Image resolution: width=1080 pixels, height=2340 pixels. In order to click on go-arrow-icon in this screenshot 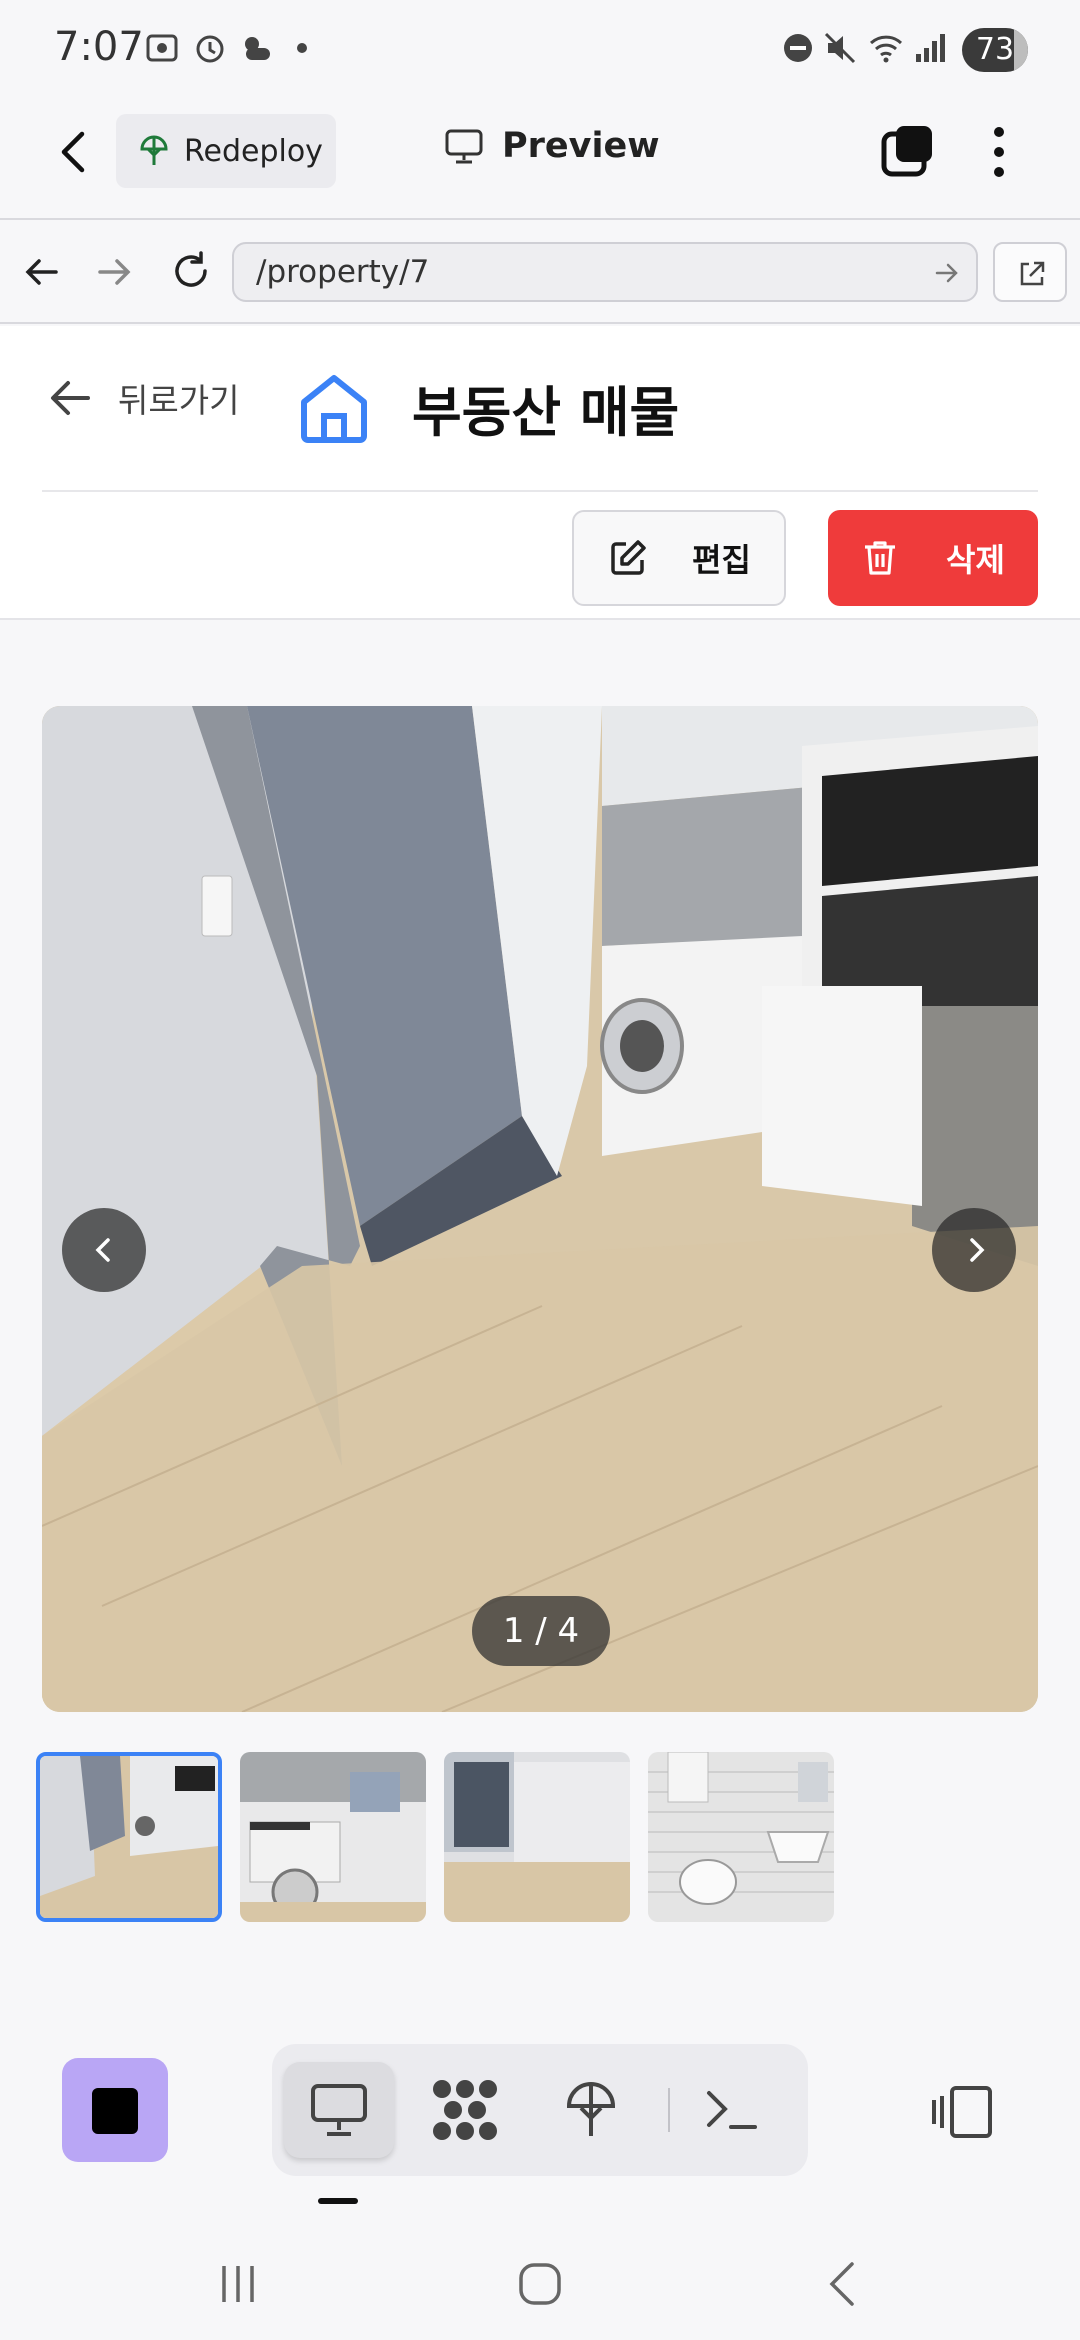, I will do `click(947, 273)`.